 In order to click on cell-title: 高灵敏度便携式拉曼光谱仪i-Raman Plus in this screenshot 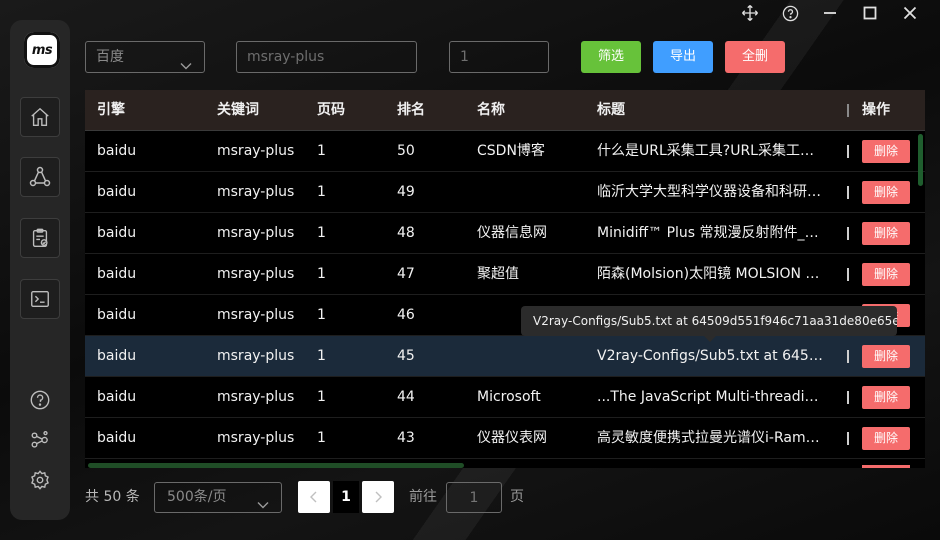, I will do `click(712, 438)`.